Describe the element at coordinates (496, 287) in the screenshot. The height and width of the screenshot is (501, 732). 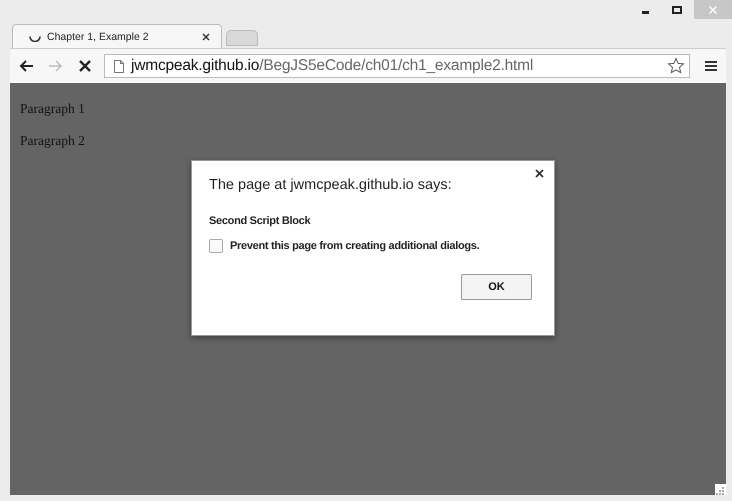
I see `ok-button: OK` at that location.